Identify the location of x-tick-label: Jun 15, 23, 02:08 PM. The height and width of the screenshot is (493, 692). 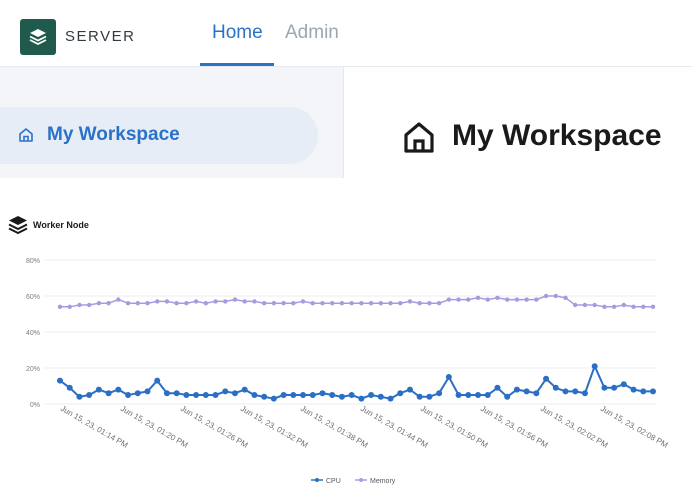
(634, 427).